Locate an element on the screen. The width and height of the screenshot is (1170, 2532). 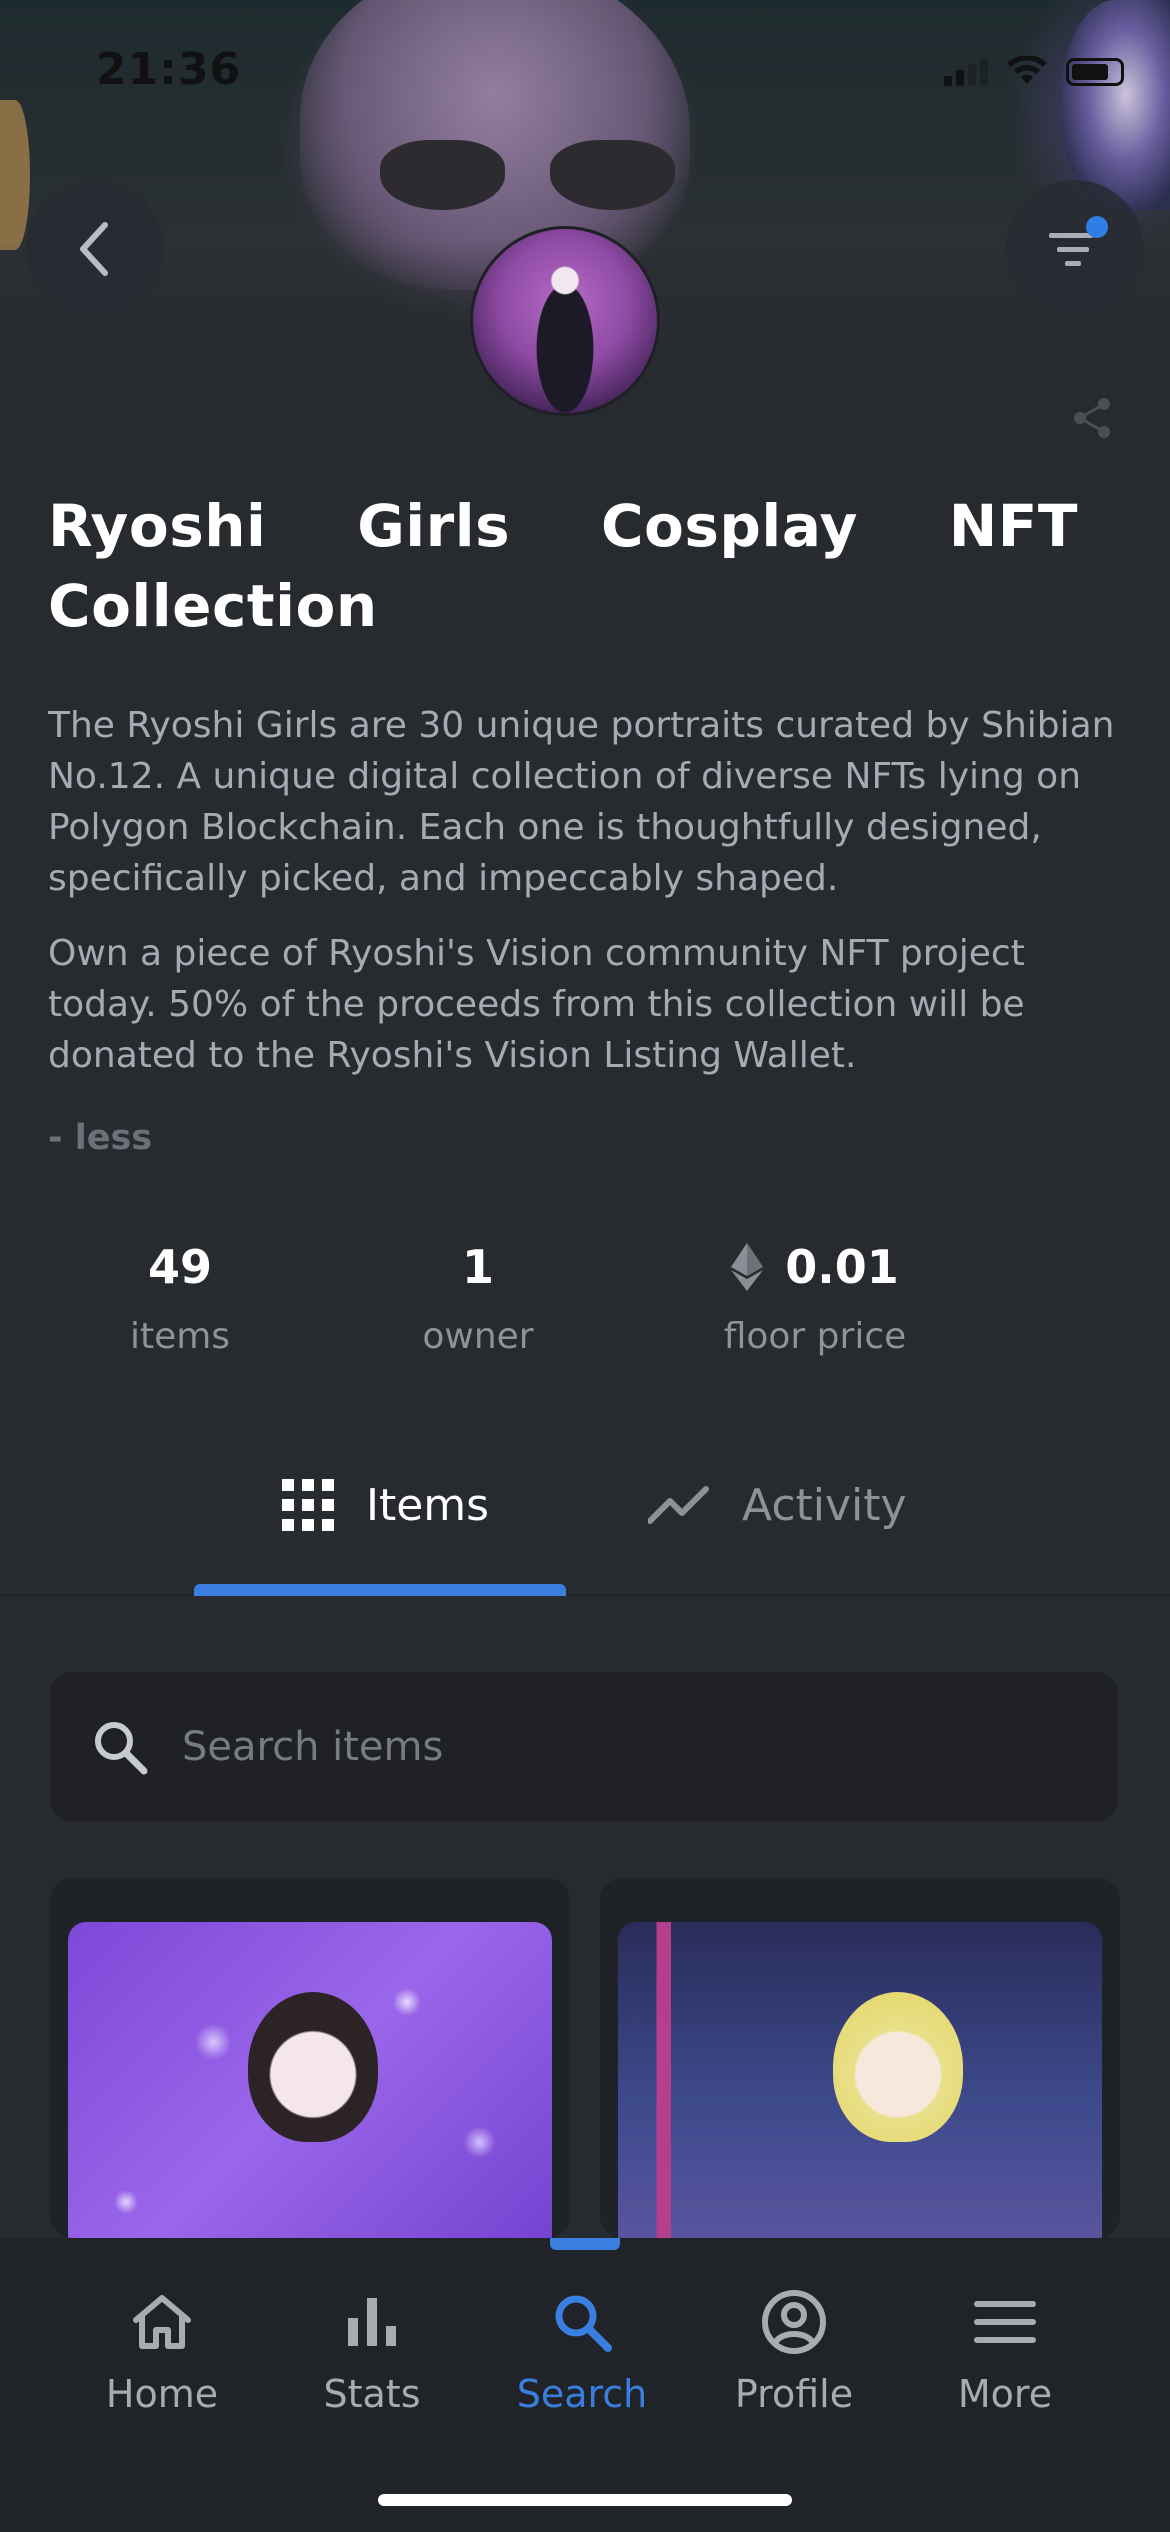
home-indicator is located at coordinates (585, 2500).